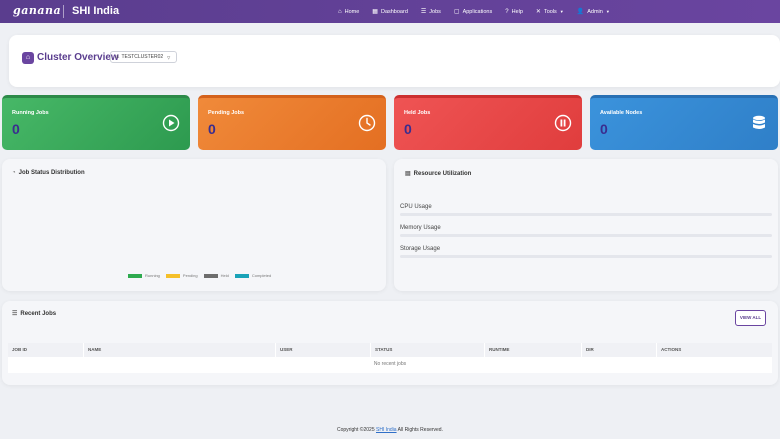 Image resolution: width=780 pixels, height=439 pixels. I want to click on cluster-select-value: TESTCLUSTER02, so click(142, 57).